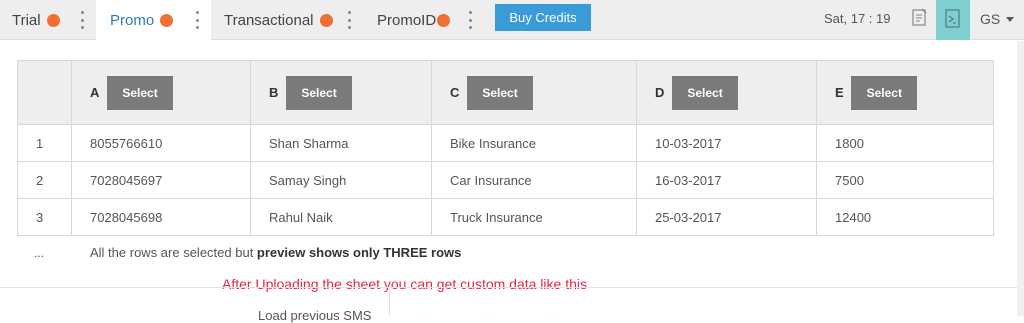  I want to click on table-cell: 16-03-2017, so click(726, 180).